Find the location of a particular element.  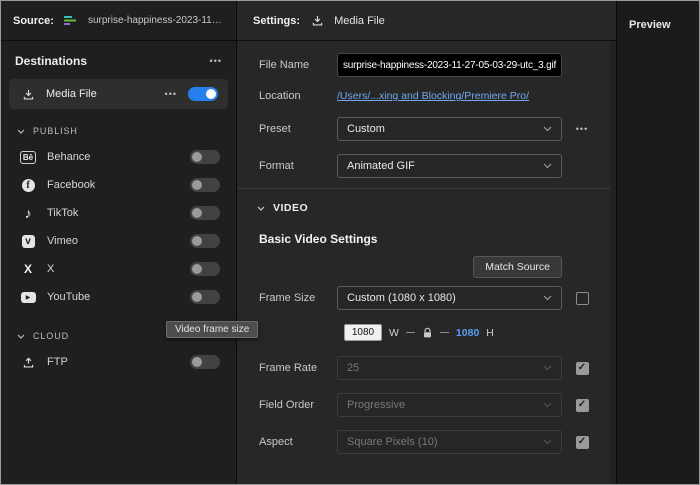

sidebar-item-media-file: Media File ••• is located at coordinates (118, 94).